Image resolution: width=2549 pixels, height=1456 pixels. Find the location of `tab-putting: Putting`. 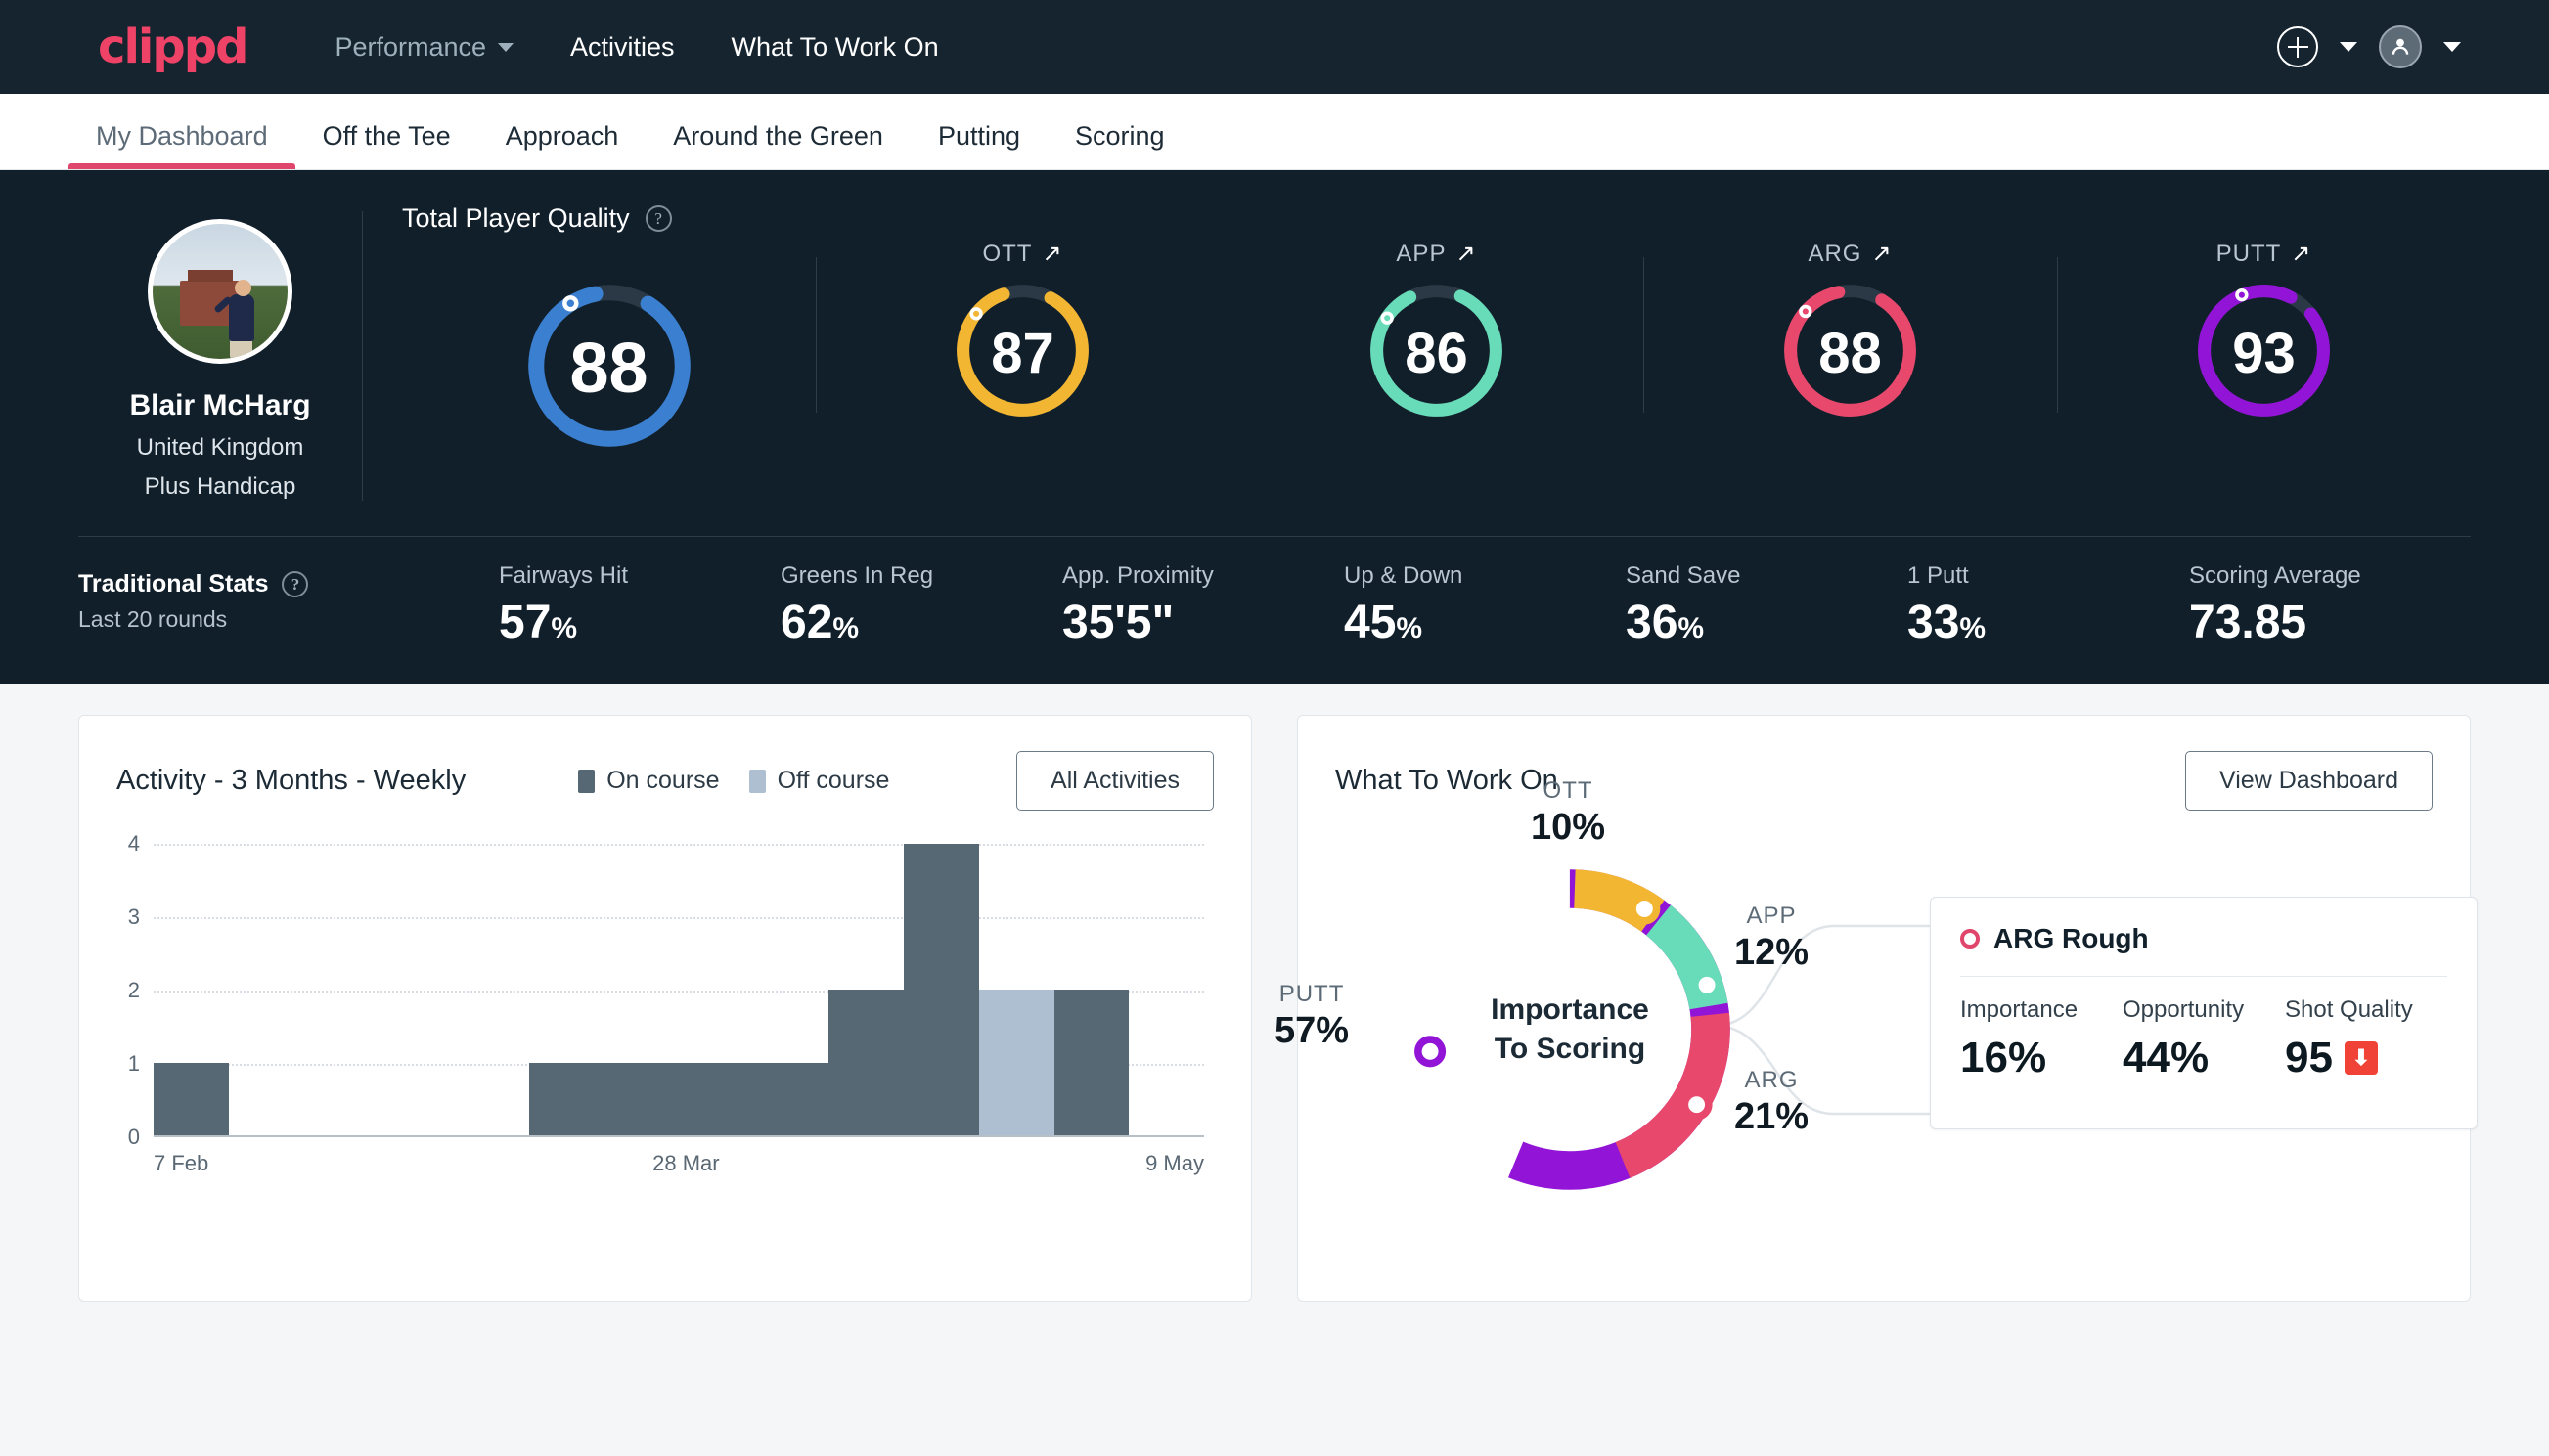

tab-putting: Putting is located at coordinates (980, 145).